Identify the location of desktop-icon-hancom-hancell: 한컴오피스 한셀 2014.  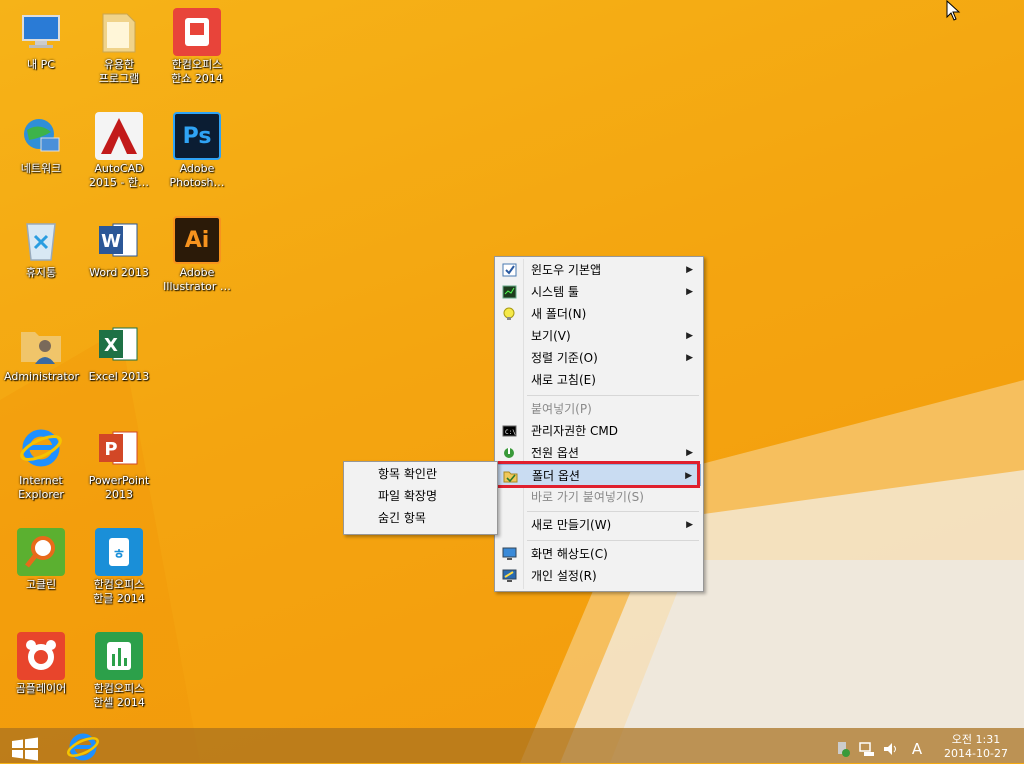
(119, 671).